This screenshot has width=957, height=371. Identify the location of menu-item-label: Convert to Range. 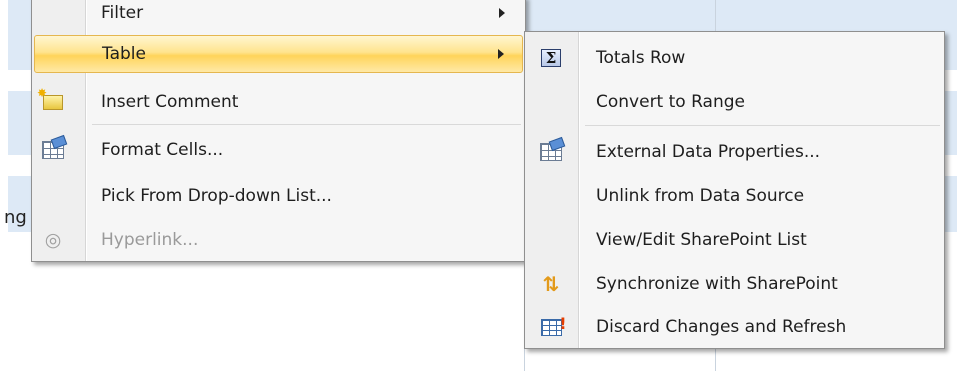
(670, 102).